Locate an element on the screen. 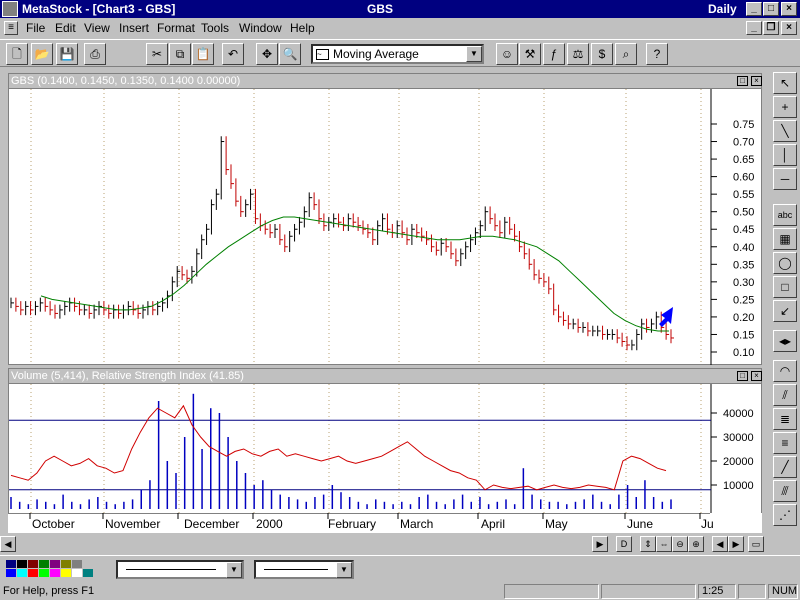 This screenshot has width=800, height=600. x-tick-label: November is located at coordinates (132, 524).